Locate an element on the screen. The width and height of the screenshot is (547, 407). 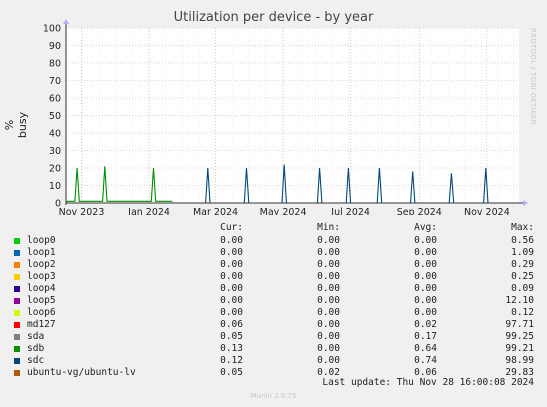
legend-series-name: sda is located at coordinates (36, 336).